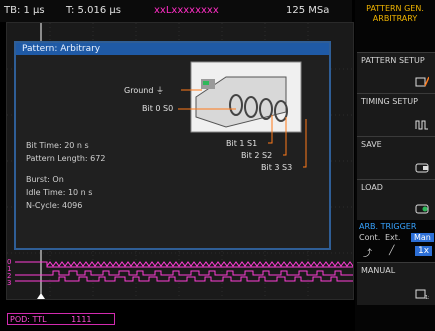 The width and height of the screenshot is (435, 331). I want to click on svg-text: 1x, so click(427, 297).